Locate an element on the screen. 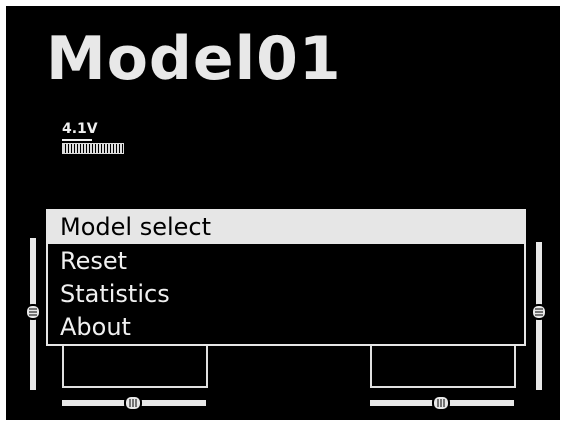 Image resolution: width=566 pixels, height=426 pixels. menu-item-statistics: Statistics is located at coordinates (286, 294).